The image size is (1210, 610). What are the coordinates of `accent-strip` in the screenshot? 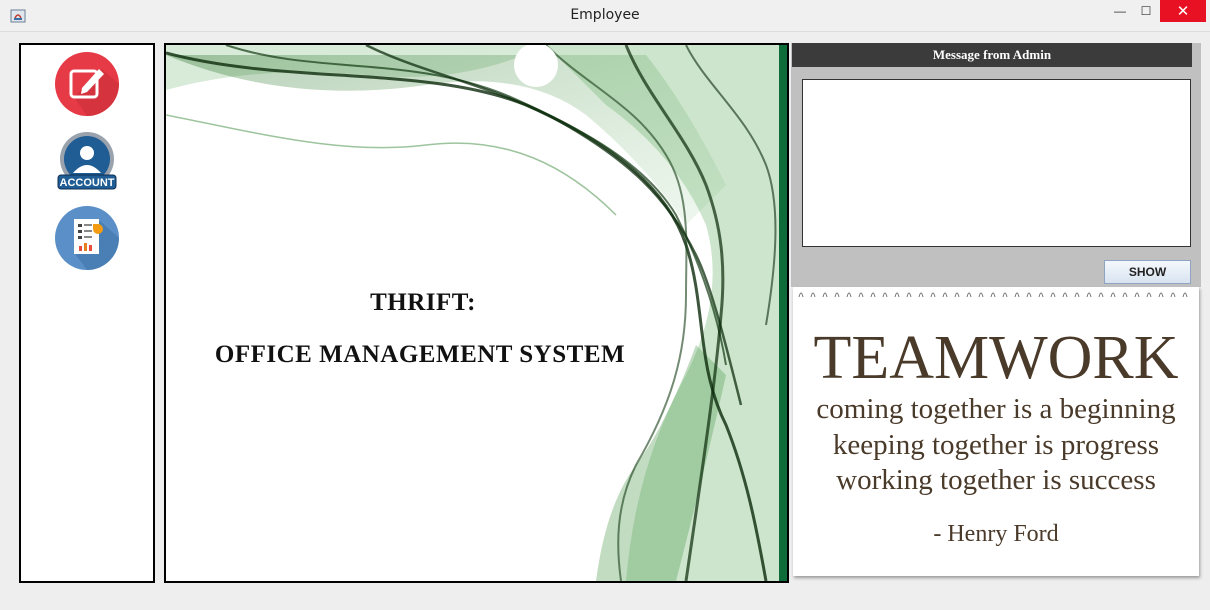 It's located at (783, 313).